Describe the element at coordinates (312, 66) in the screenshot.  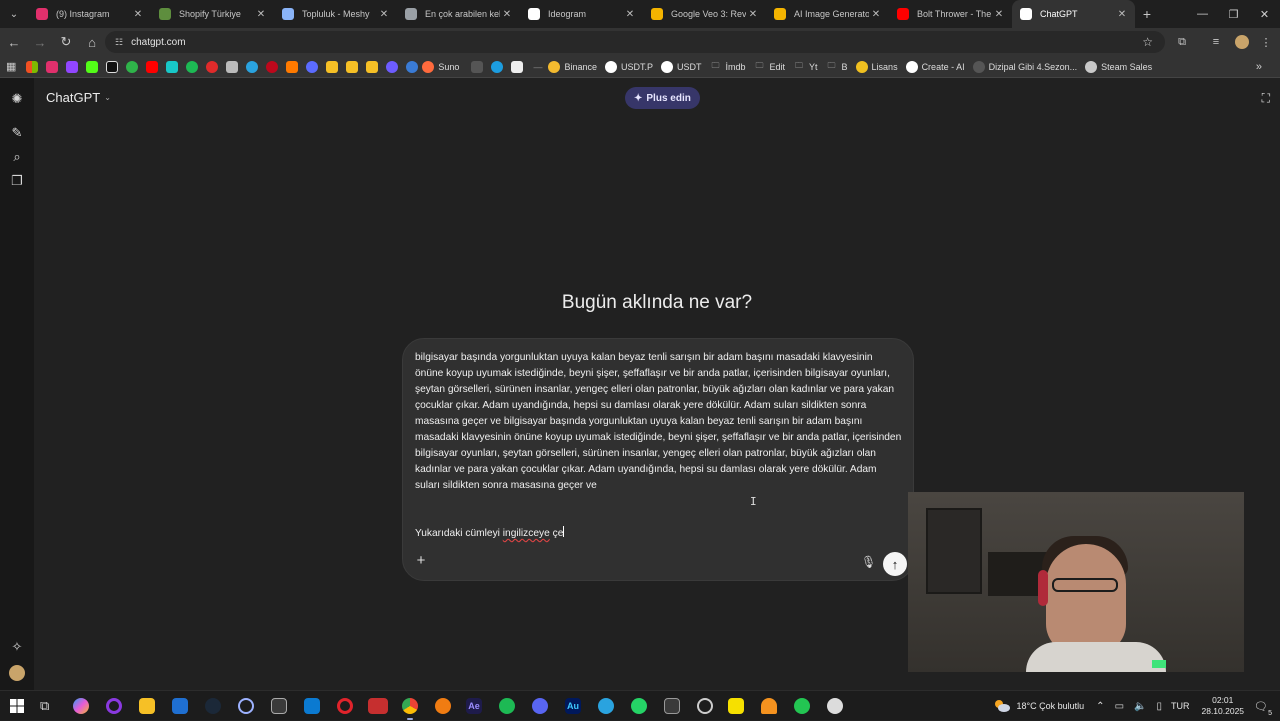
I see `messenger-bookmark-icon` at that location.